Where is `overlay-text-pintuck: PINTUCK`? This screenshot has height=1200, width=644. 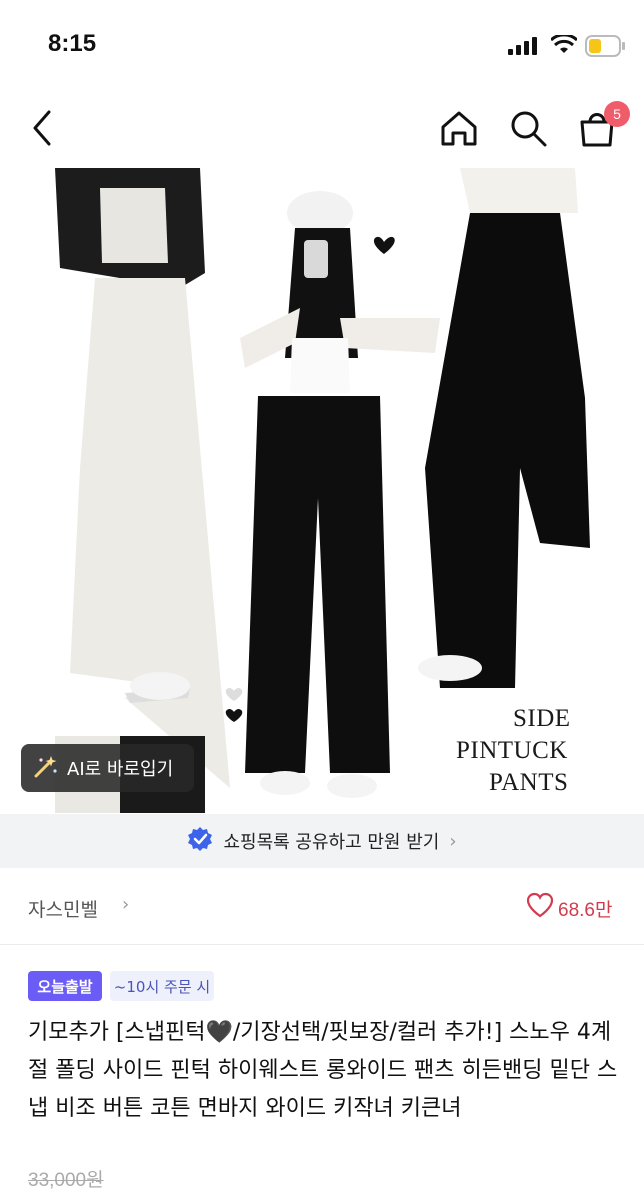 overlay-text-pintuck: PINTUCK is located at coordinates (512, 750).